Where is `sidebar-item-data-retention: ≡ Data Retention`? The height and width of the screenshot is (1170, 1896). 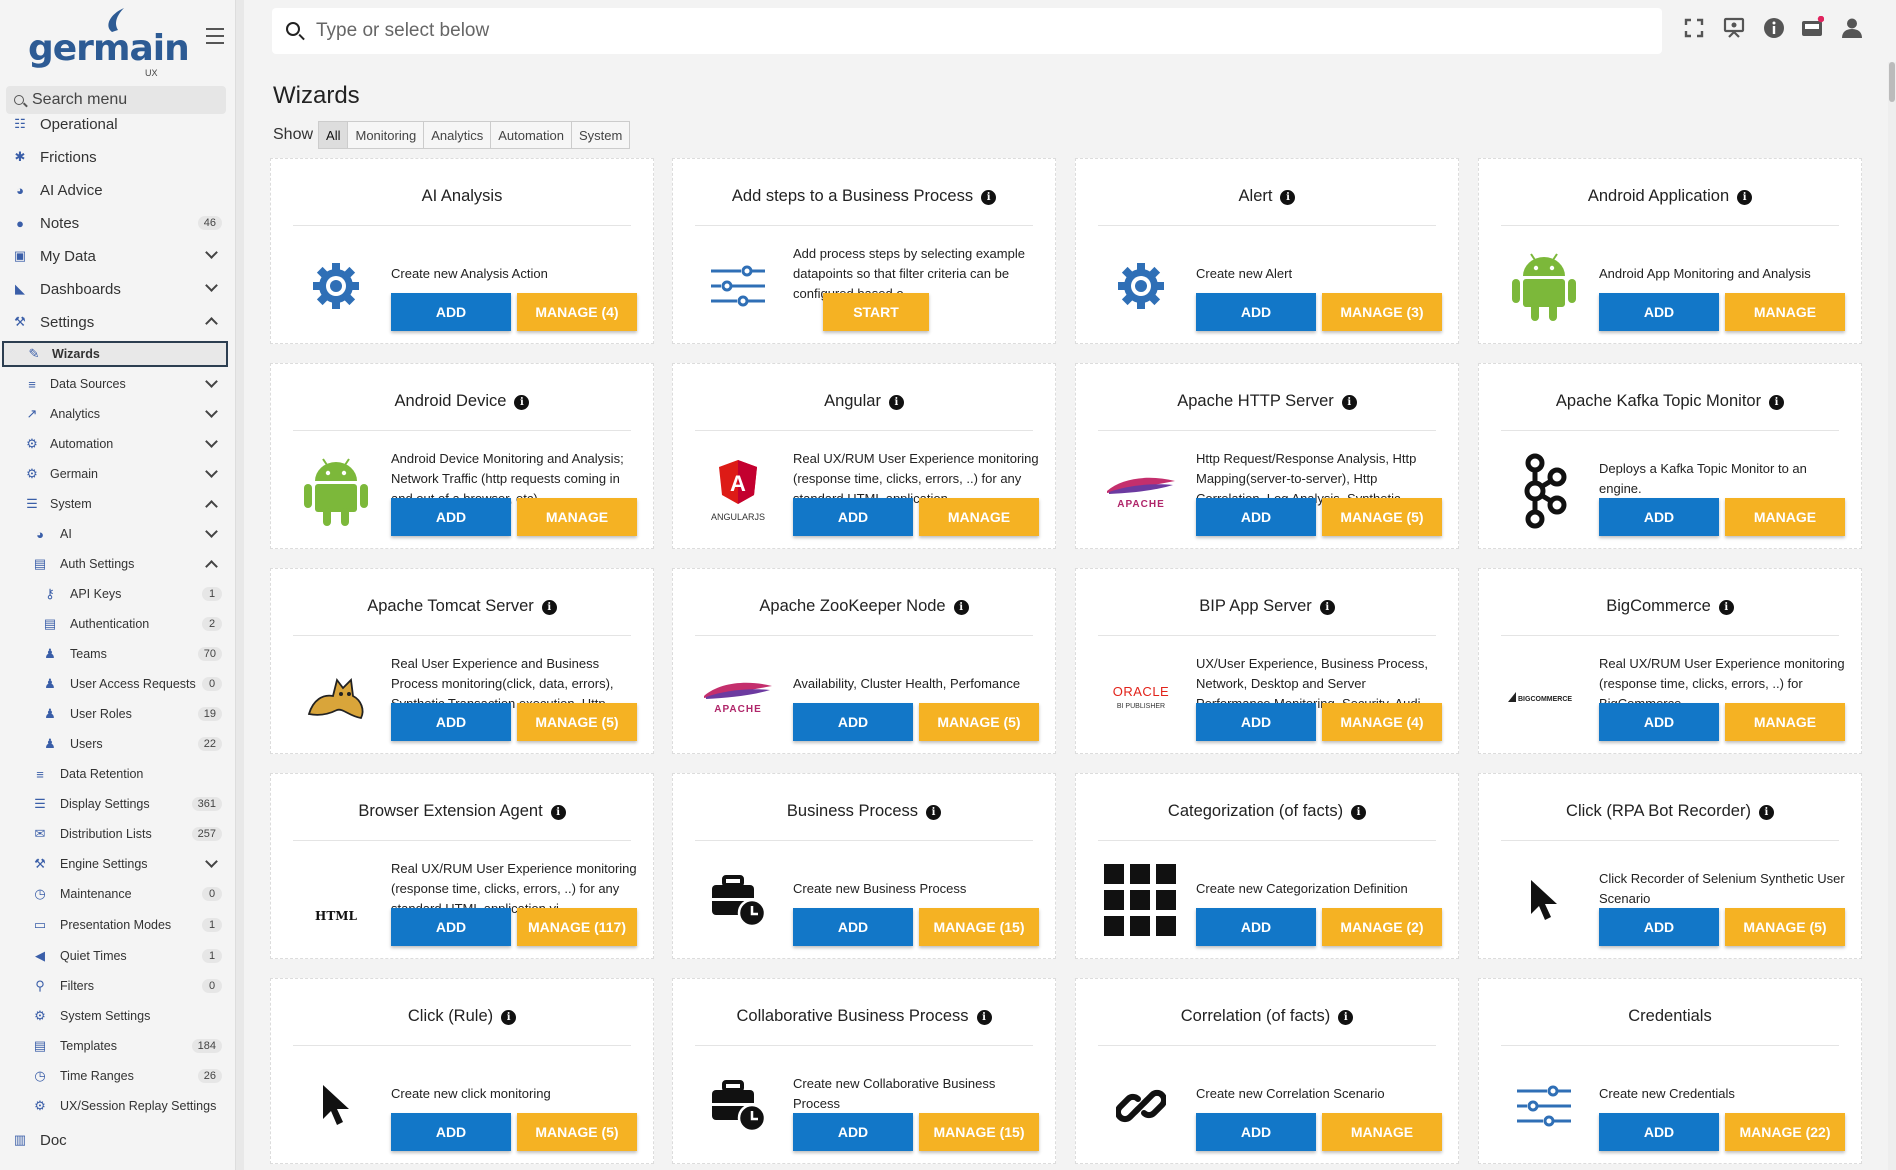 sidebar-item-data-retention: ≡ Data Retention is located at coordinates (116, 774).